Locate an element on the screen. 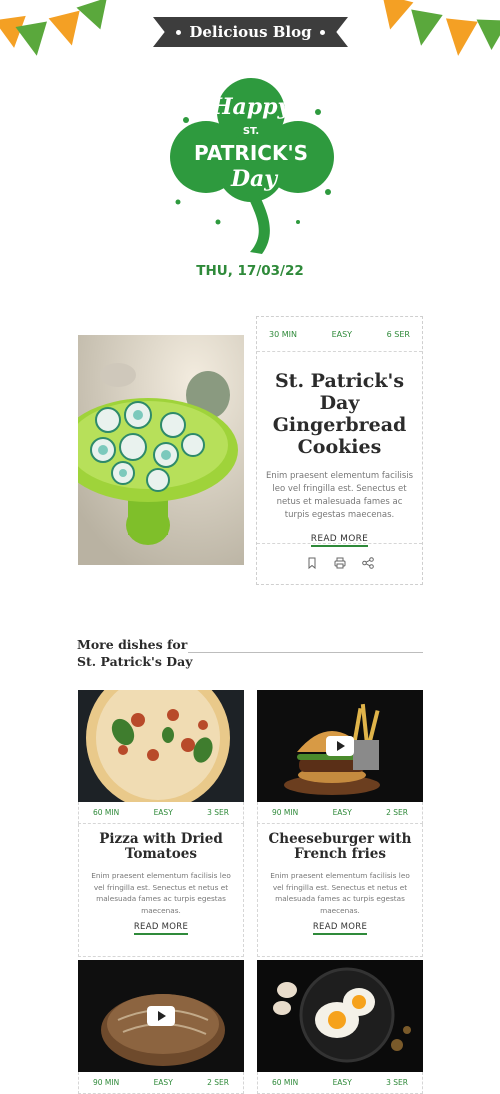 The height and width of the screenshot is (1094, 500). print-icon is located at coordinates (340, 564).